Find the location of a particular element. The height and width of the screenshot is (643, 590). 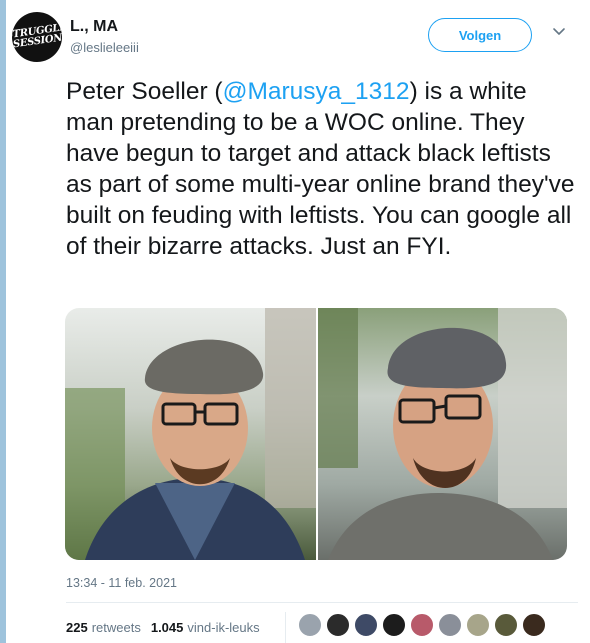

retweets-label: retweets is located at coordinates (116, 627).